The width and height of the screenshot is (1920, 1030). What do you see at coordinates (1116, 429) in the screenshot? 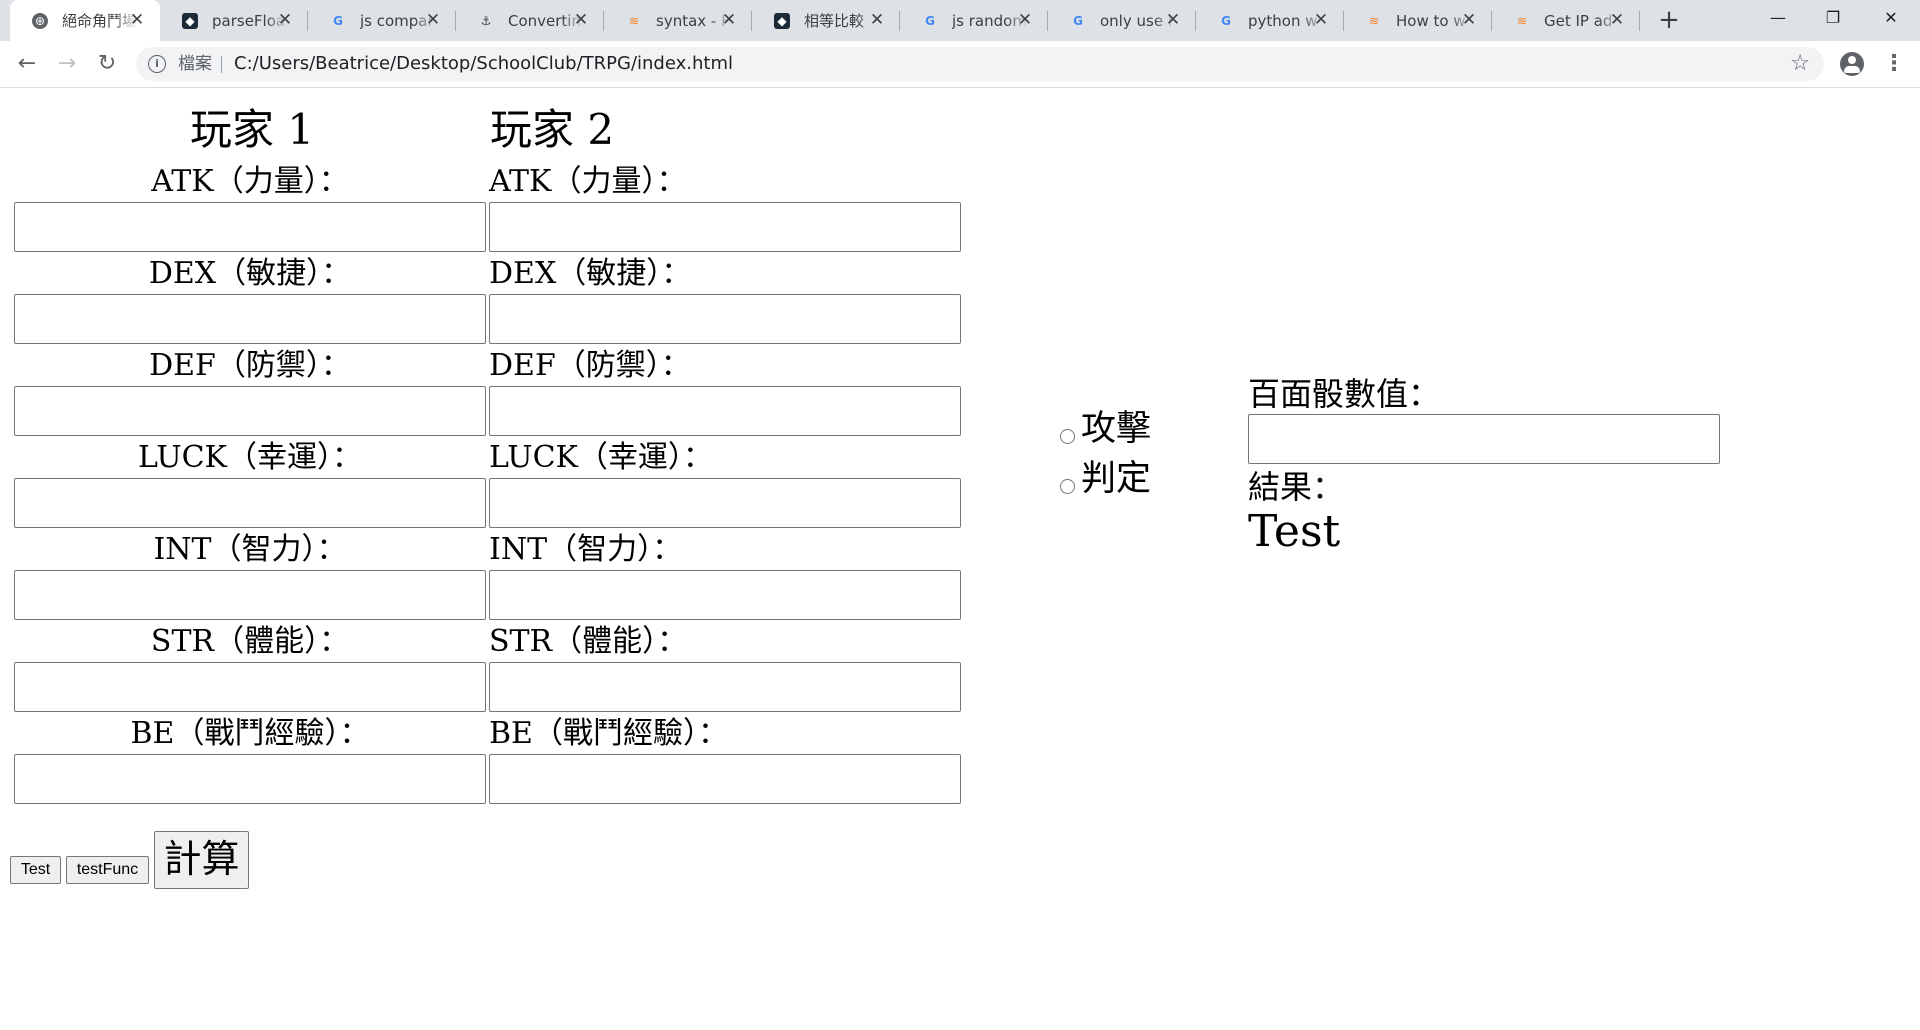
I see `attack-radio-label: 攻擊` at bounding box center [1116, 429].